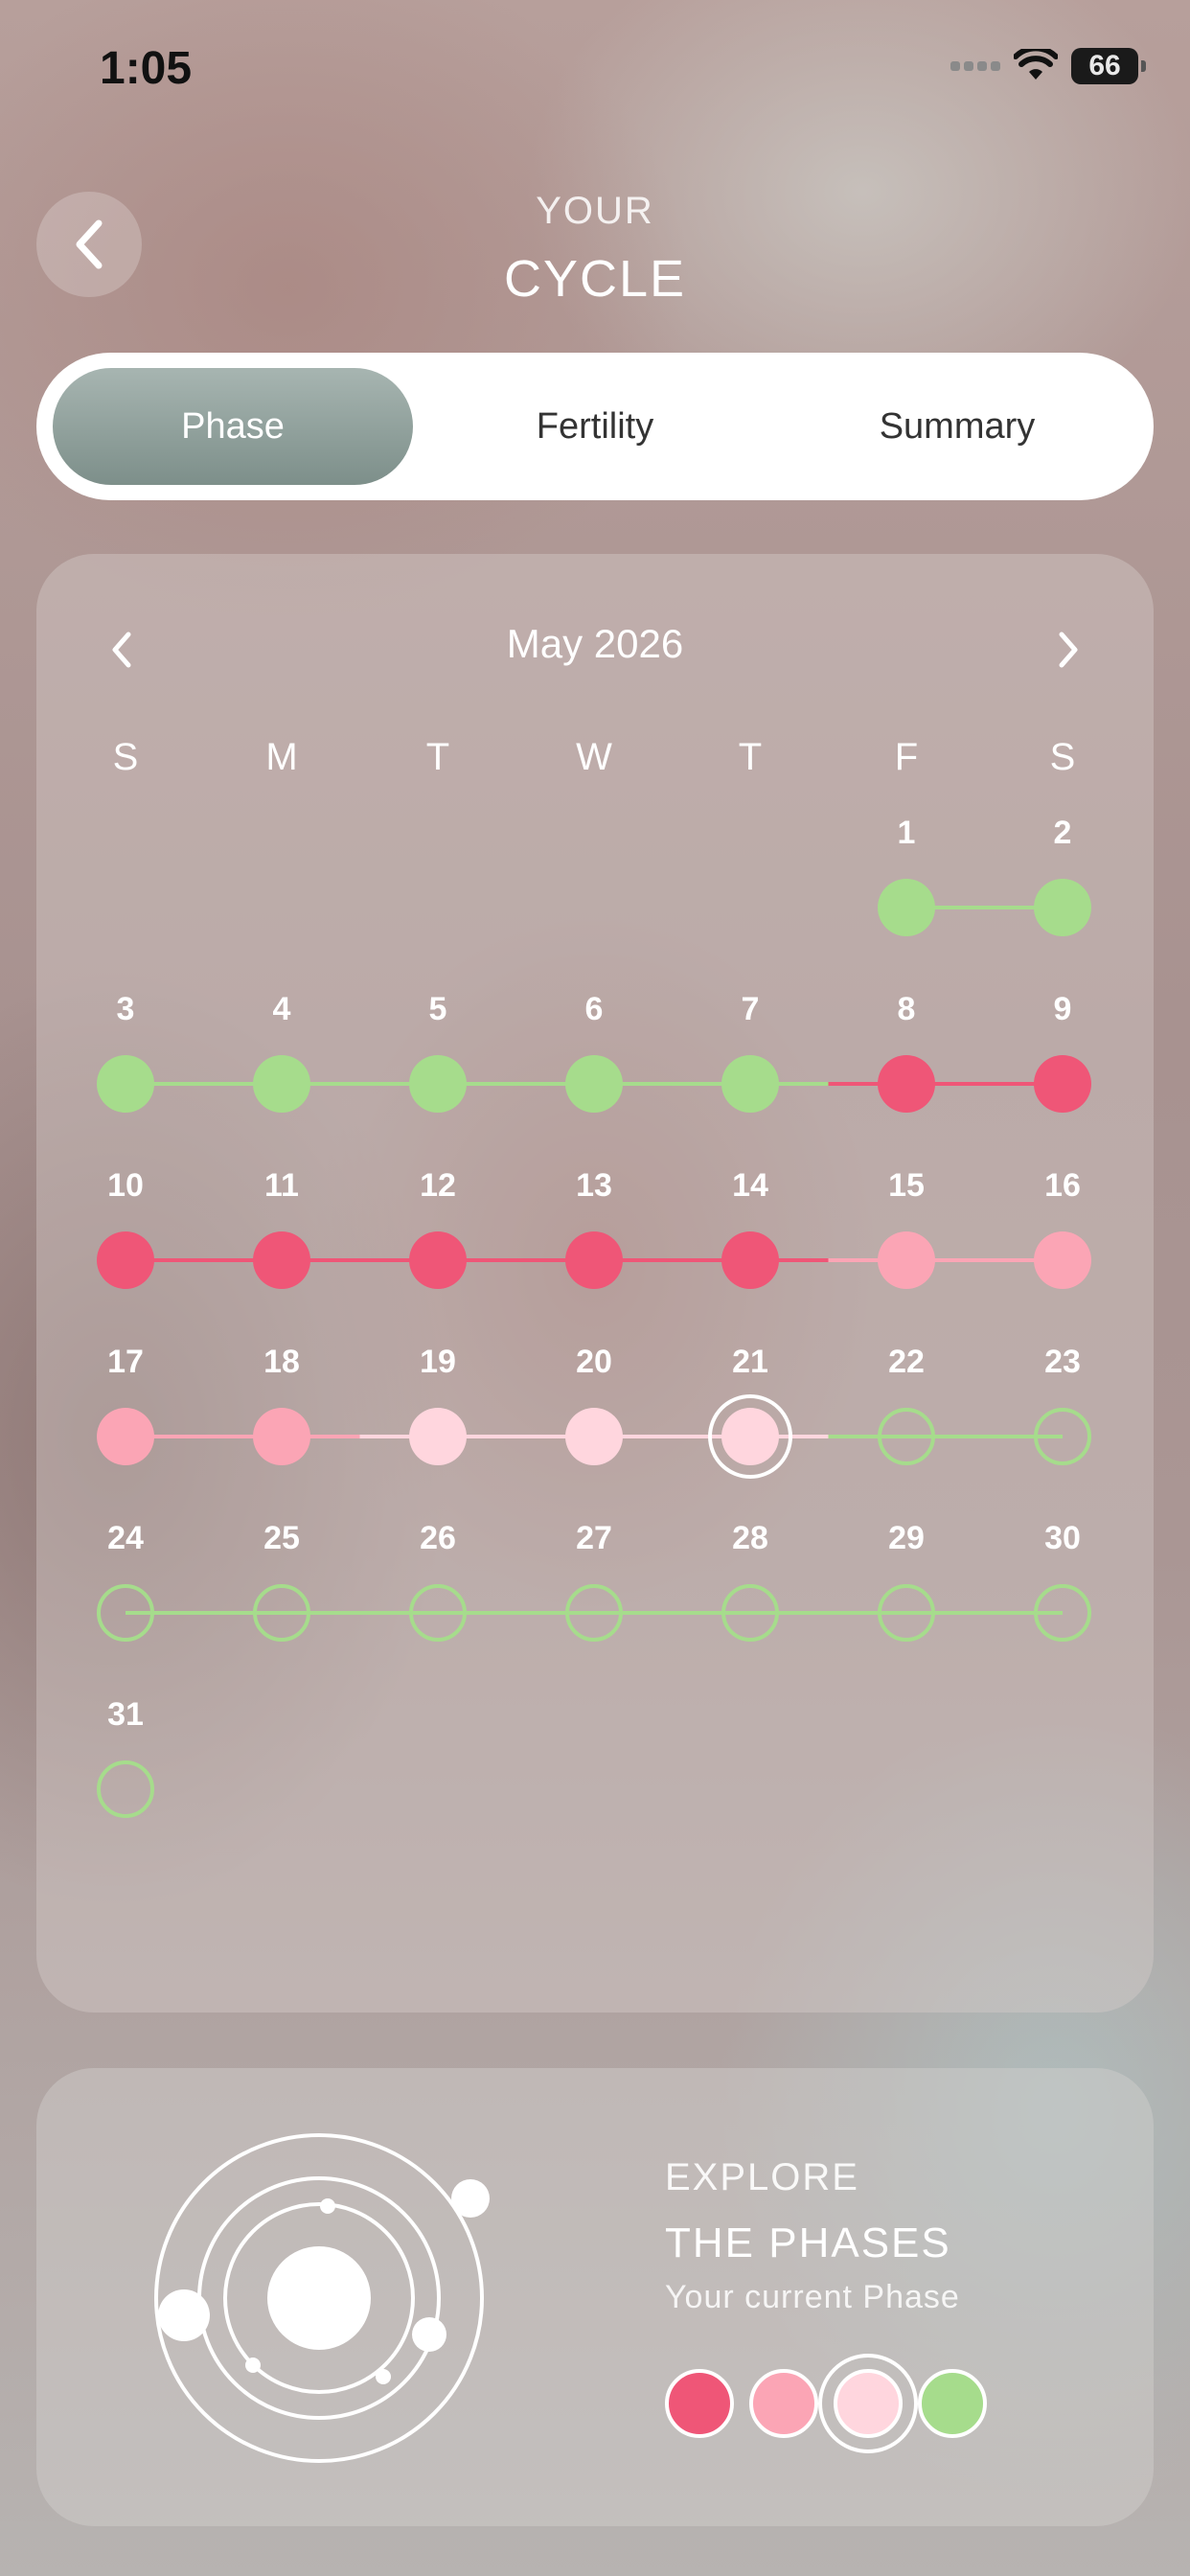 This screenshot has width=1190, height=2576. What do you see at coordinates (1063, 833) in the screenshot?
I see `day-number: 2` at bounding box center [1063, 833].